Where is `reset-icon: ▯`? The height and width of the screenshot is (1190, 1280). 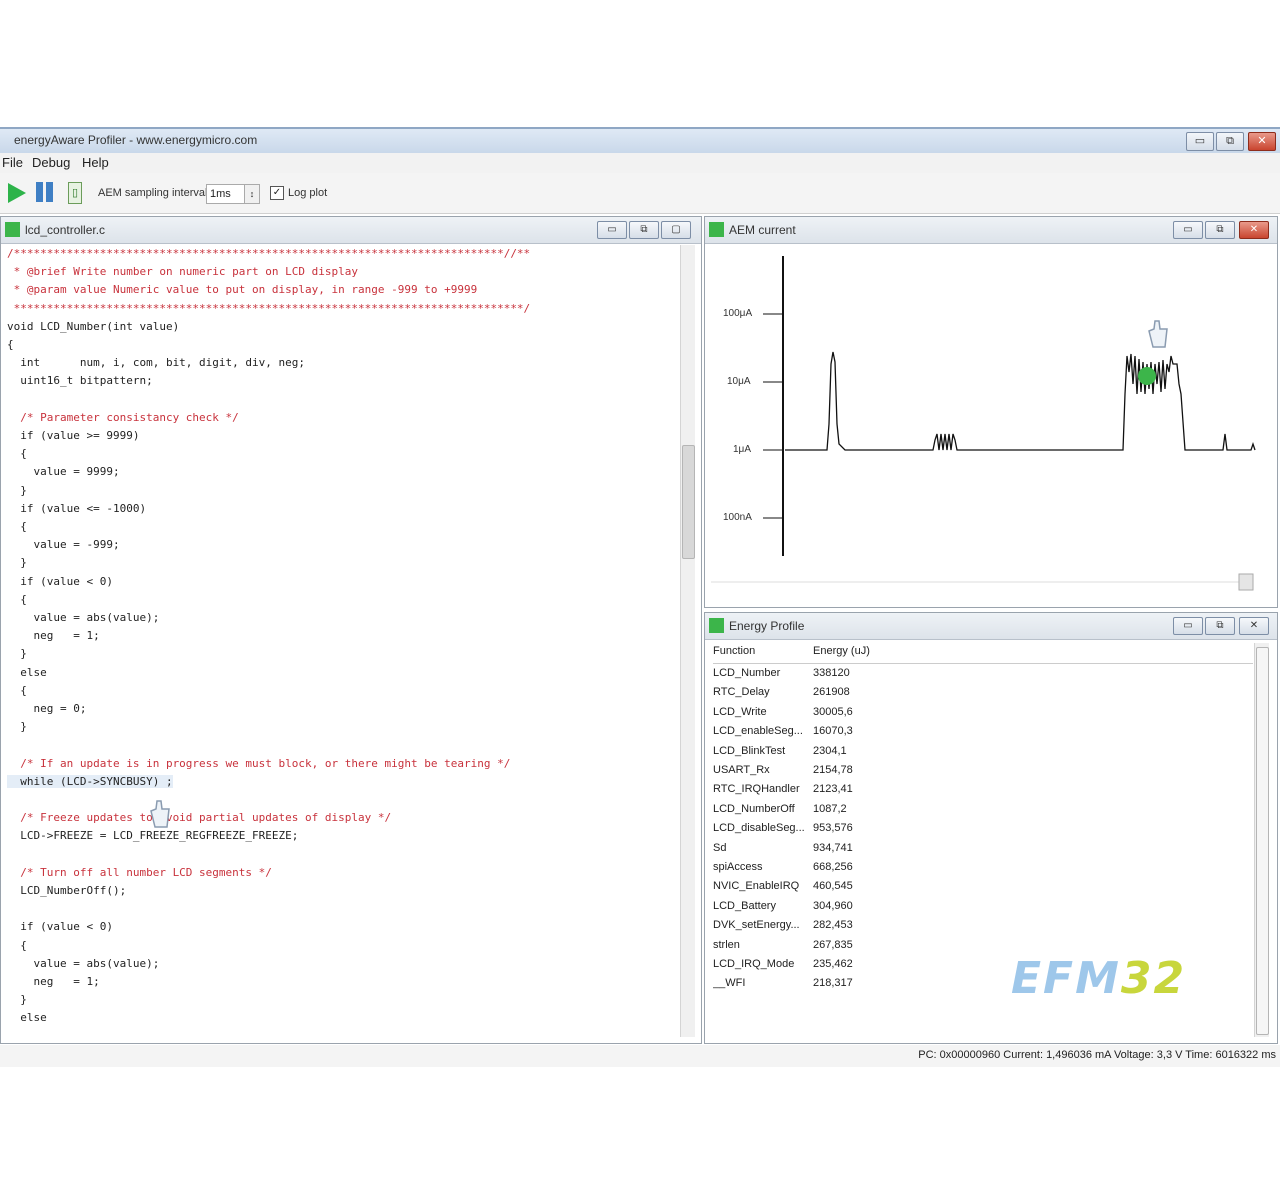 reset-icon: ▯ is located at coordinates (75, 193).